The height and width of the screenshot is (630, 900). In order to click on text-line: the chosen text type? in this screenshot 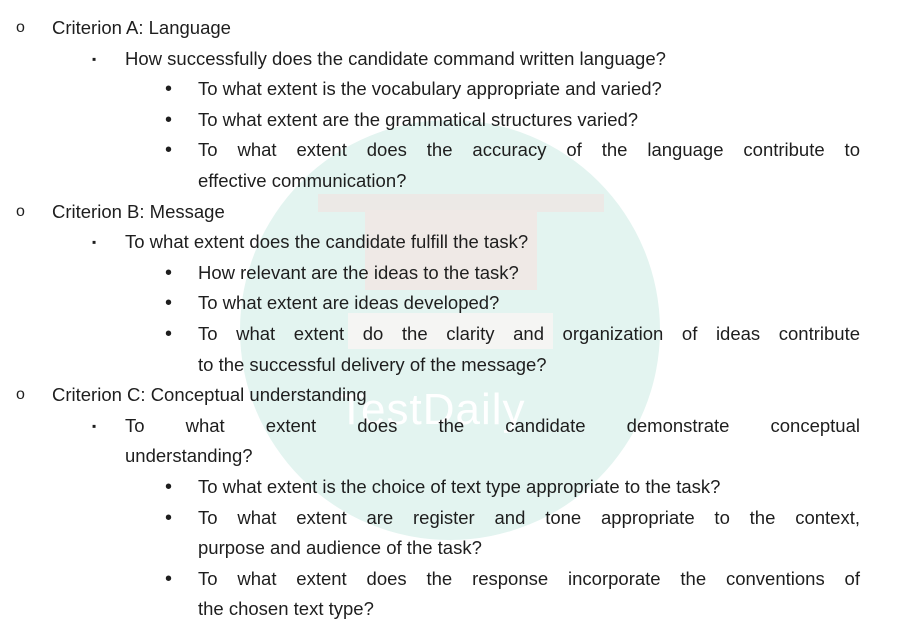, I will do `click(286, 609)`.